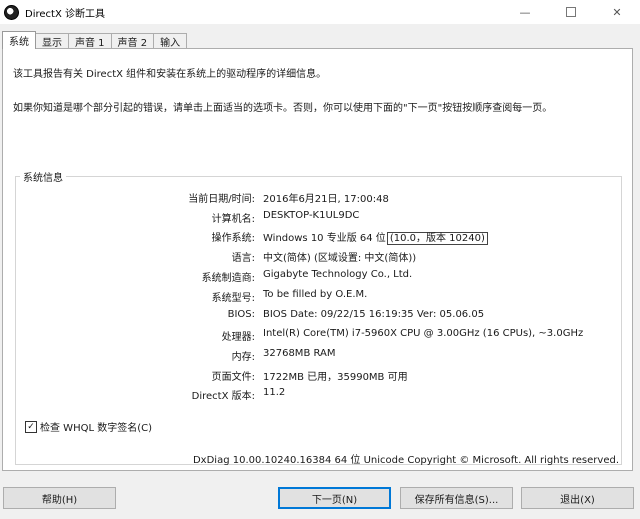 This screenshot has height=519, width=640. I want to click on info-value-wrap: Windows 10 专业版 64 位 (10.0，版本 10240), so click(375, 237).